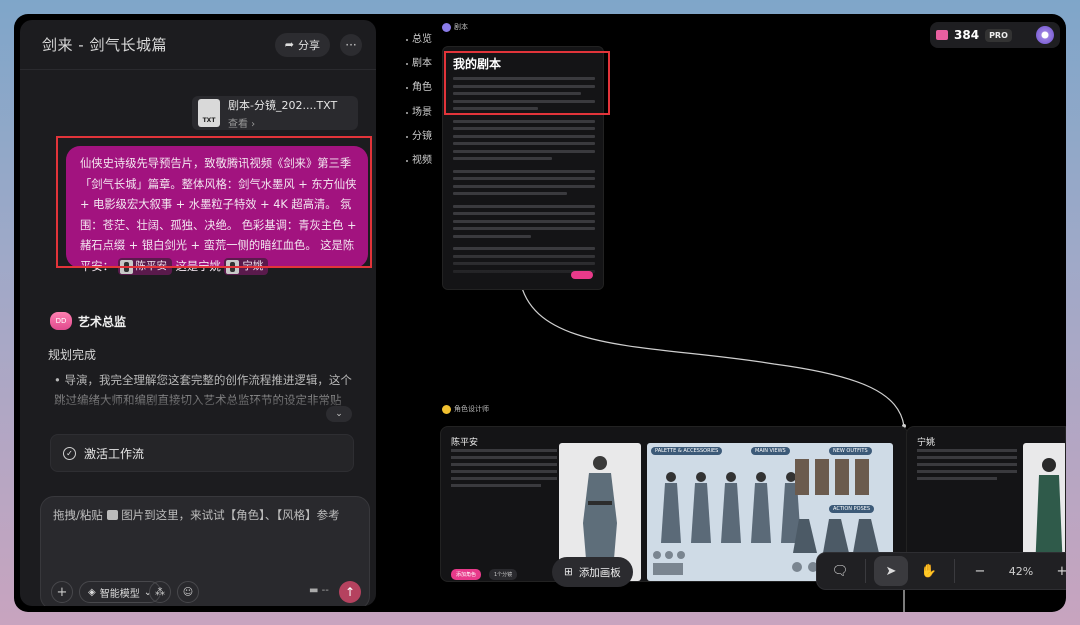 This screenshot has width=1080, height=625. What do you see at coordinates (1055, 571) in the screenshot?
I see `zoom-in-button: +` at bounding box center [1055, 571].